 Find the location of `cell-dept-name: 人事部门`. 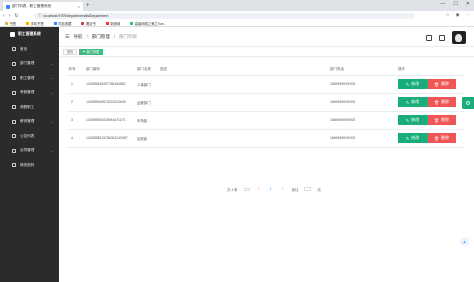

cell-dept-name: 人事部门 is located at coordinates (146, 84).